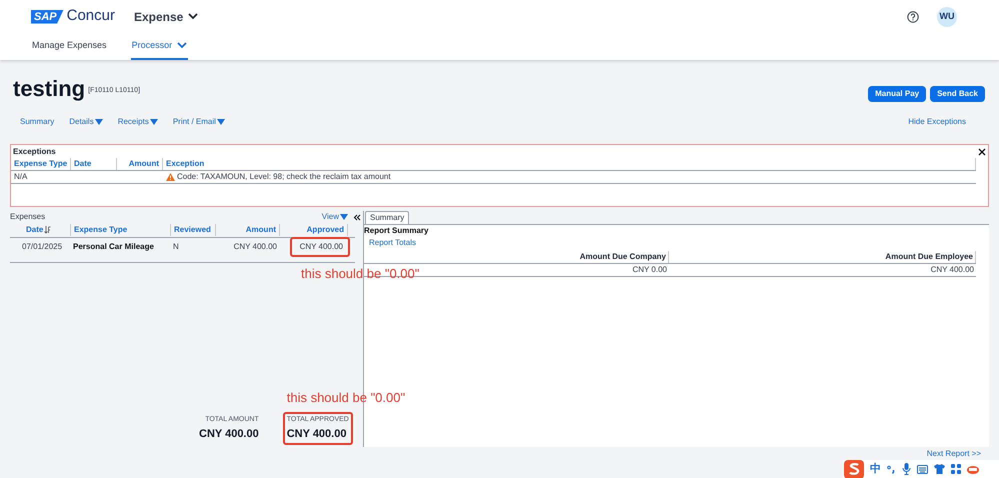 The height and width of the screenshot is (478, 999). Describe the element at coordinates (193, 16) in the screenshot. I see `chevron-down-icon` at that location.